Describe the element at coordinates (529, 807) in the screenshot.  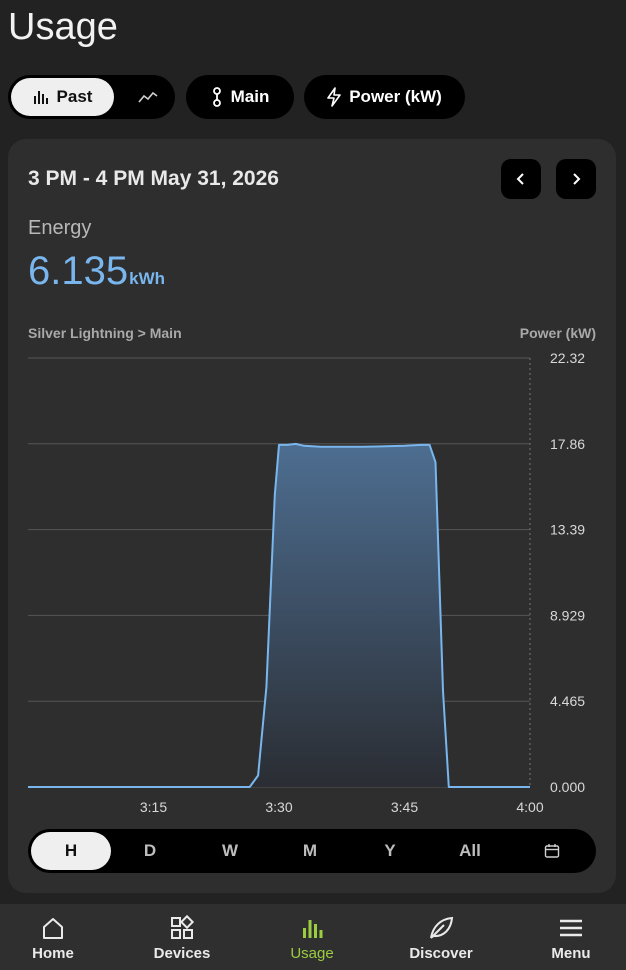
I see `x-tick-label: 4:00` at that location.